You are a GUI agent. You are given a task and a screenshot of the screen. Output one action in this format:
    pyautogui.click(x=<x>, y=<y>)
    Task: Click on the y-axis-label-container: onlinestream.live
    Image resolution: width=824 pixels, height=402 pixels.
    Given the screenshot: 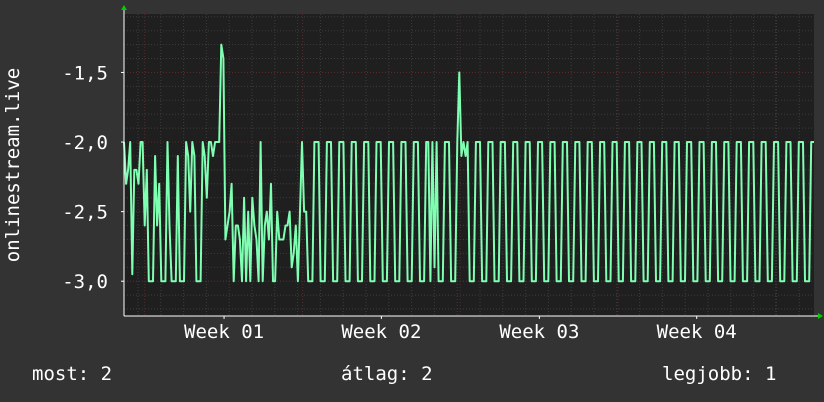 What is the action you would take?
    pyautogui.click(x=13, y=165)
    